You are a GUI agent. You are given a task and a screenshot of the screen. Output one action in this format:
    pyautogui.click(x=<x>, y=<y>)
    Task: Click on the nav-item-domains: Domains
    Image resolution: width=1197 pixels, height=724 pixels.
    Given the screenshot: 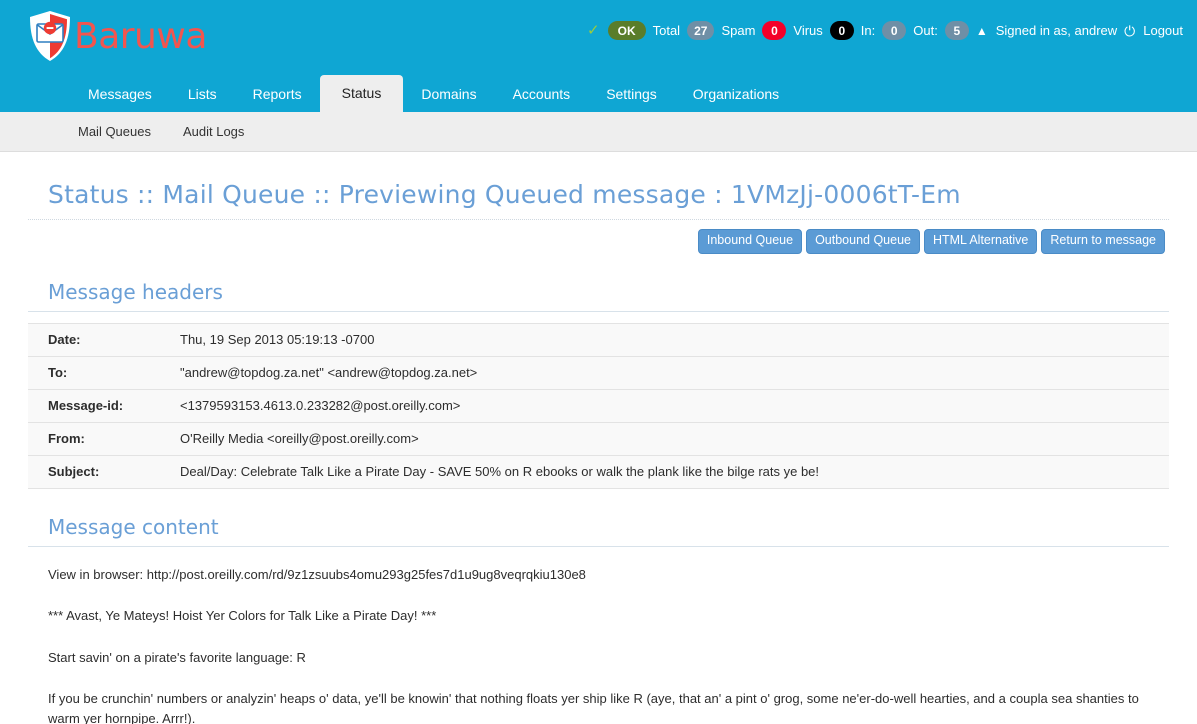 What is the action you would take?
    pyautogui.click(x=448, y=94)
    